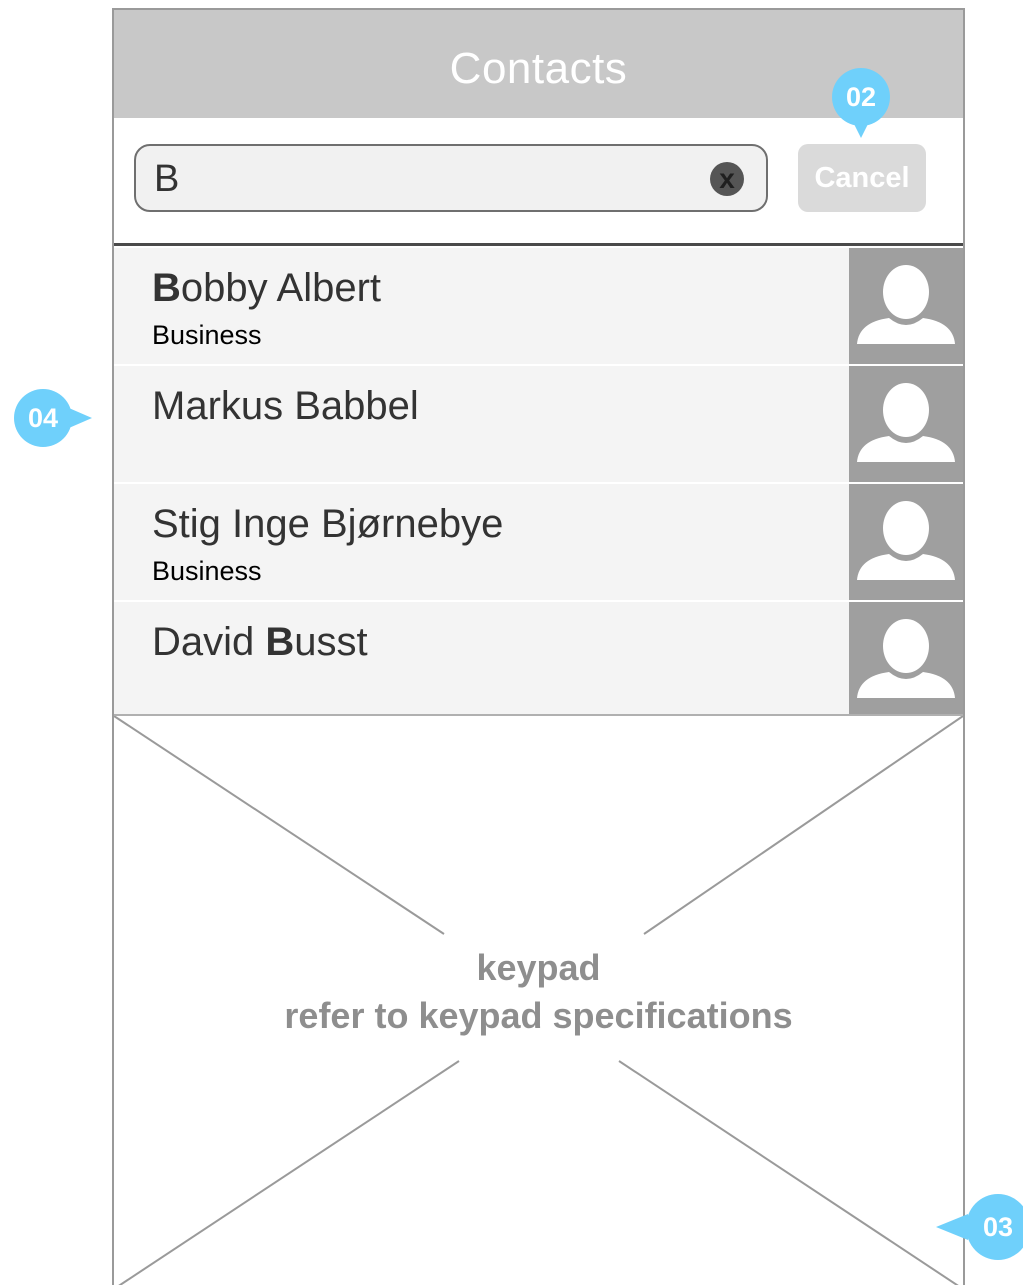 This screenshot has height=1285, width=1023. I want to click on contact-row: Bobby Albert Business, so click(538, 307).